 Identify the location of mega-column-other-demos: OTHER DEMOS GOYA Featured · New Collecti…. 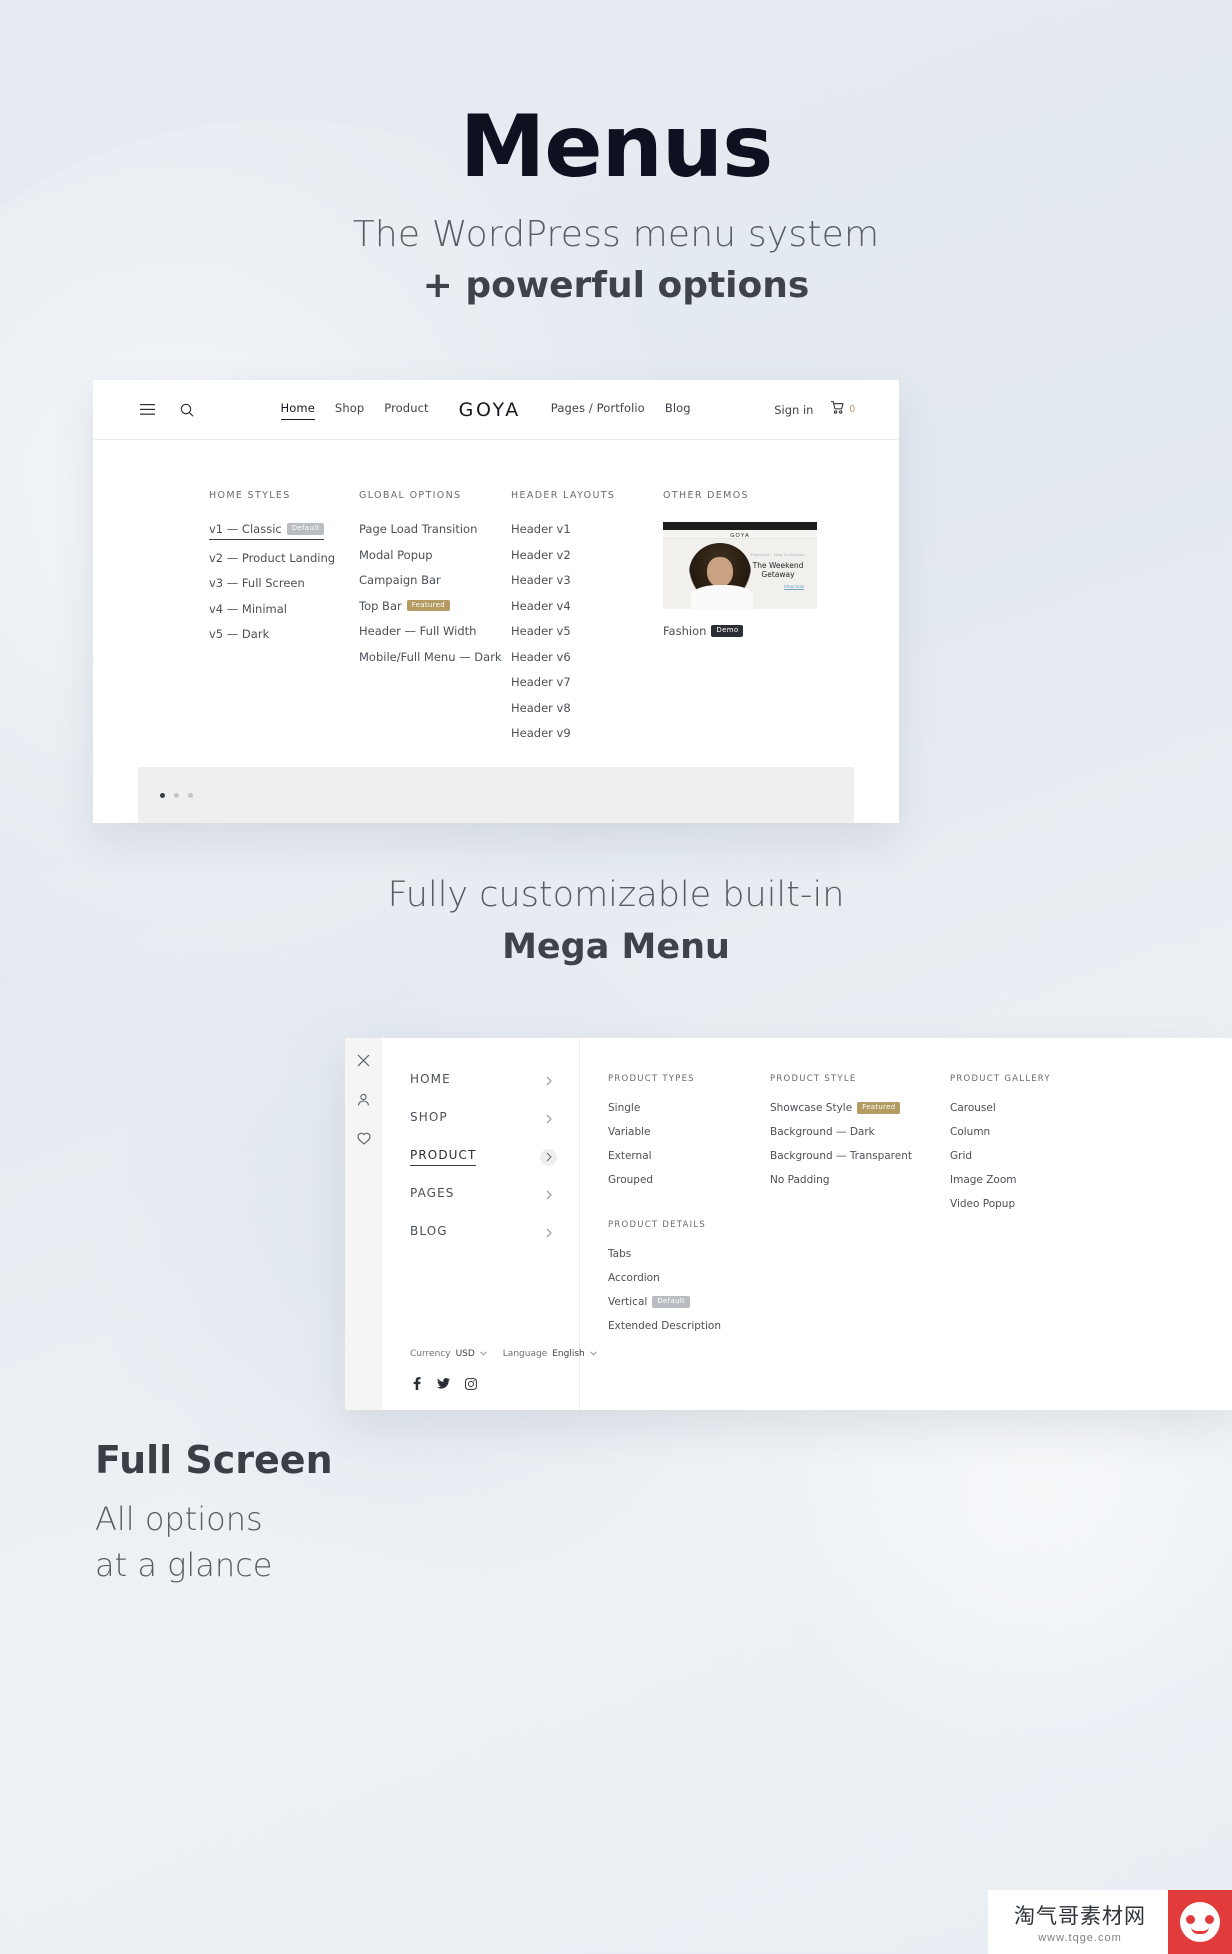
(763, 638).